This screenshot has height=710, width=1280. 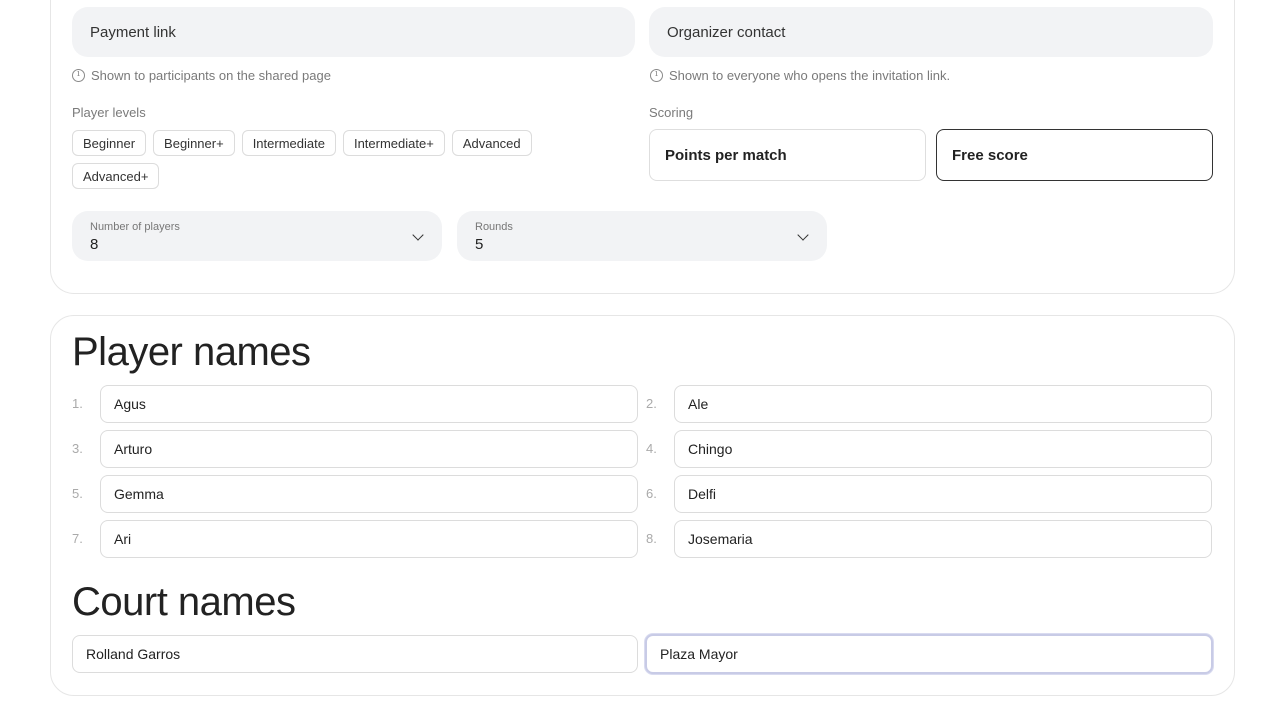 I want to click on player-number: 4., so click(x=651, y=448).